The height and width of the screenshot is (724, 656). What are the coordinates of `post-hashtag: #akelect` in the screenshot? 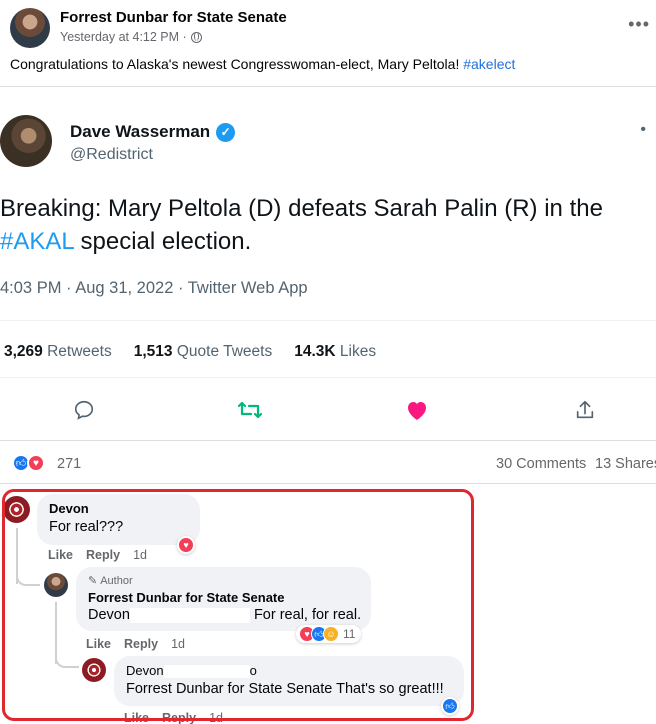 It's located at (489, 64).